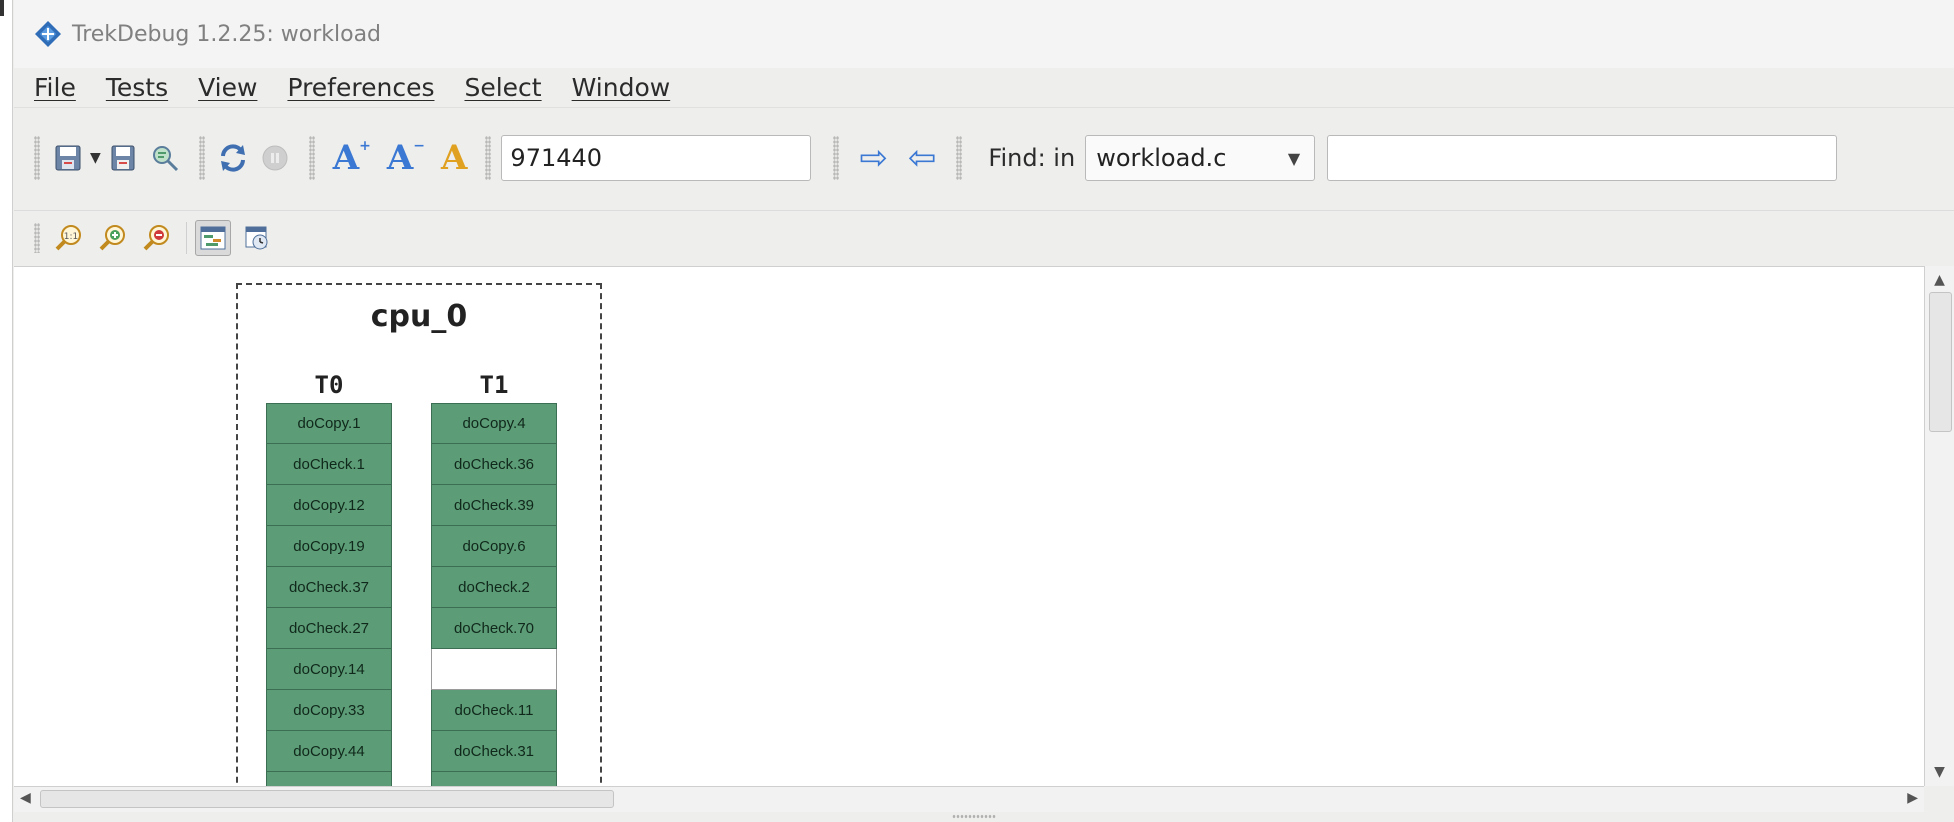 The width and height of the screenshot is (1954, 822). What do you see at coordinates (494, 546) in the screenshot?
I see `task-block: doCopy.6` at bounding box center [494, 546].